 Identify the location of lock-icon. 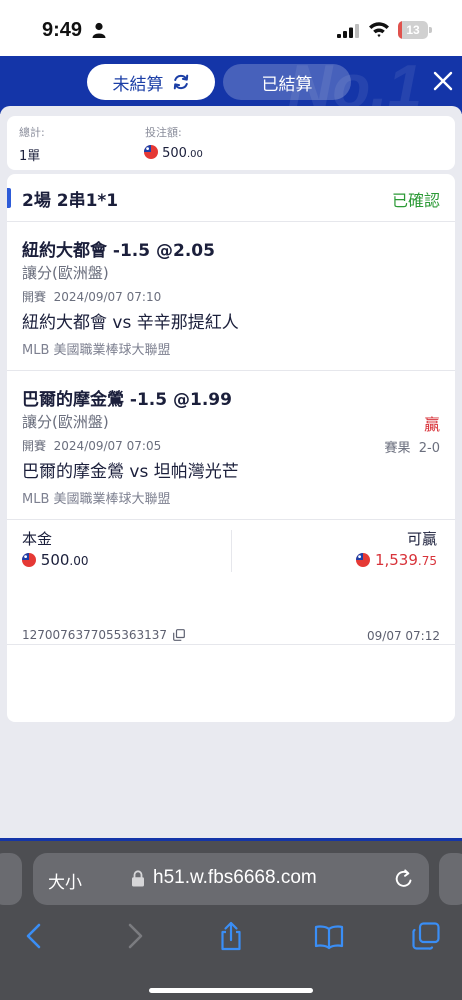
(138, 878).